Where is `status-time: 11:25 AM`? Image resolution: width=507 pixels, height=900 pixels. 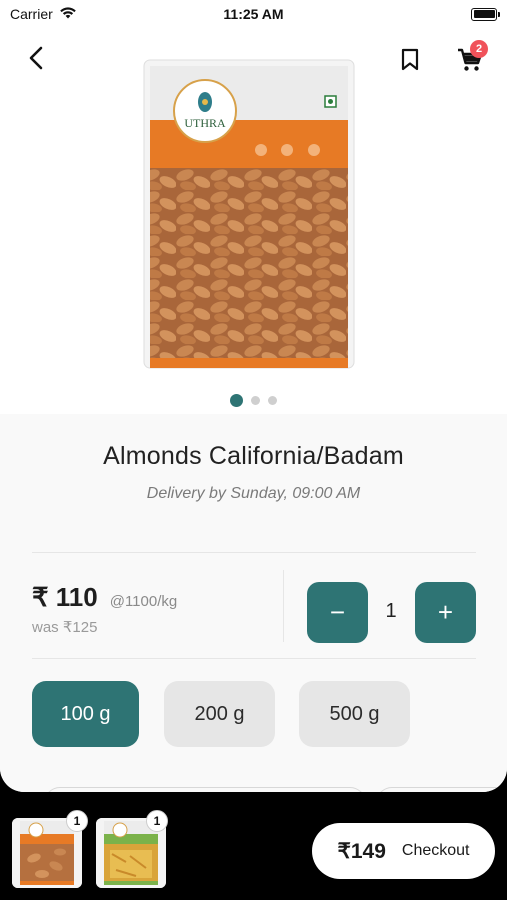 status-time: 11:25 AM is located at coordinates (253, 14).